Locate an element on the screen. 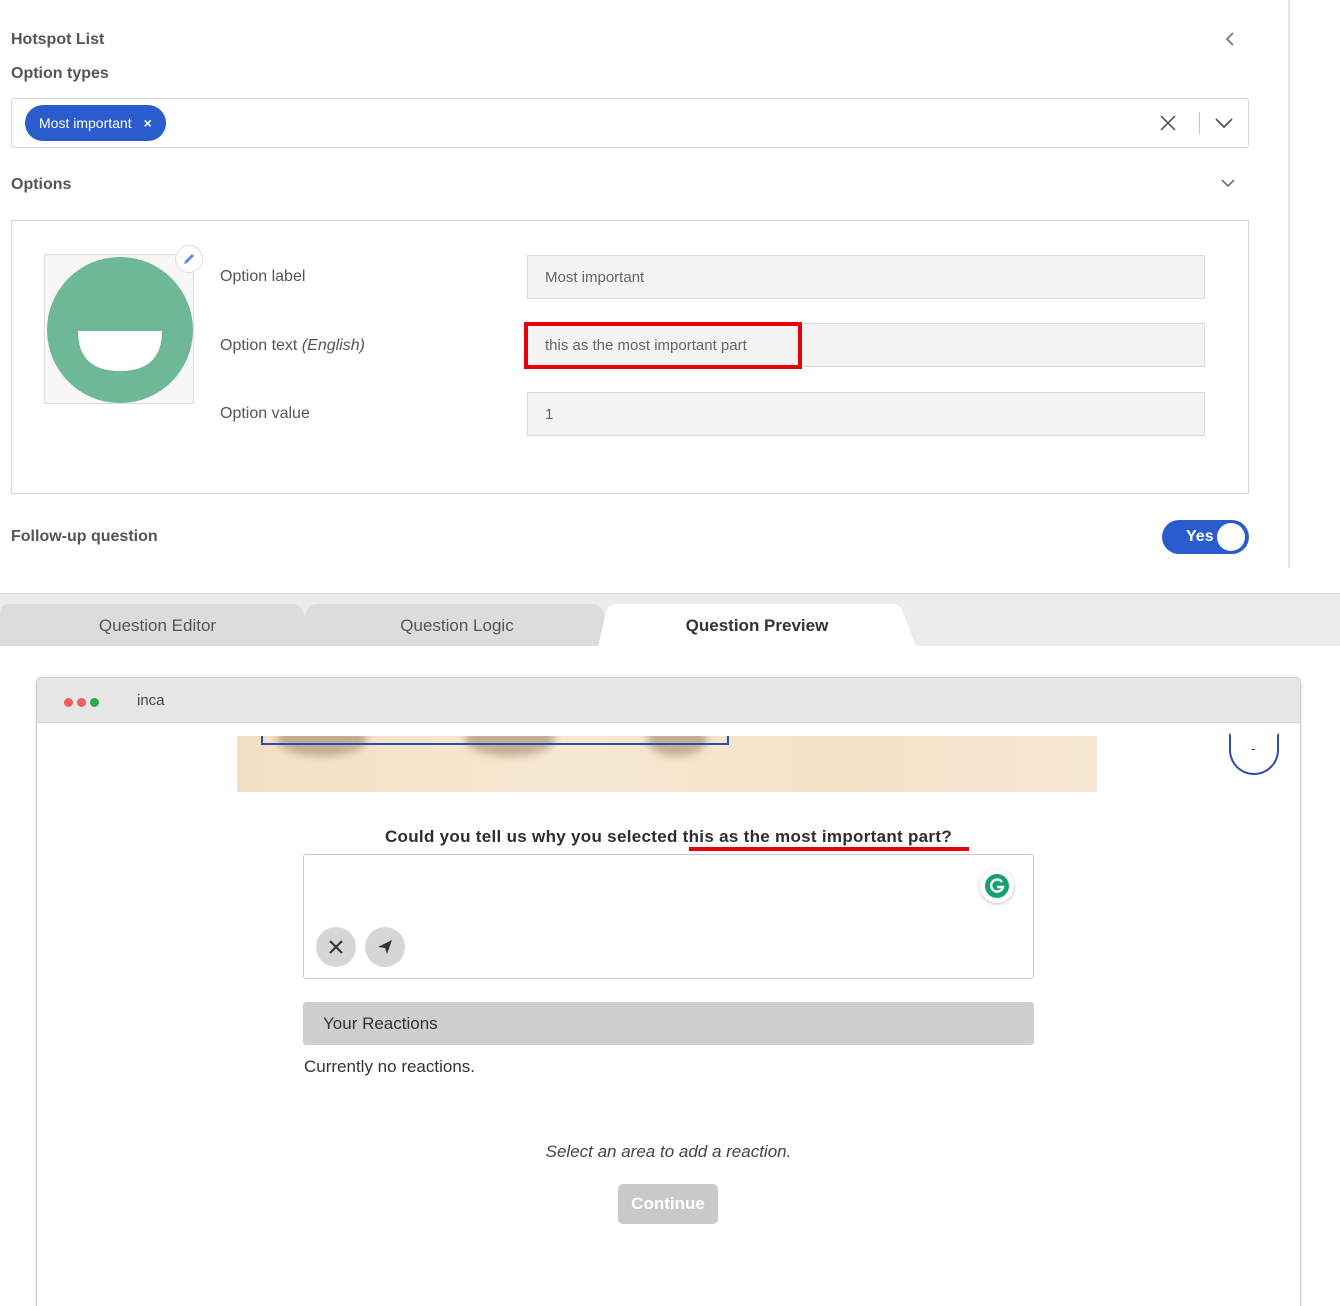  tab-question-logic: Question Logic is located at coordinates (457, 625).